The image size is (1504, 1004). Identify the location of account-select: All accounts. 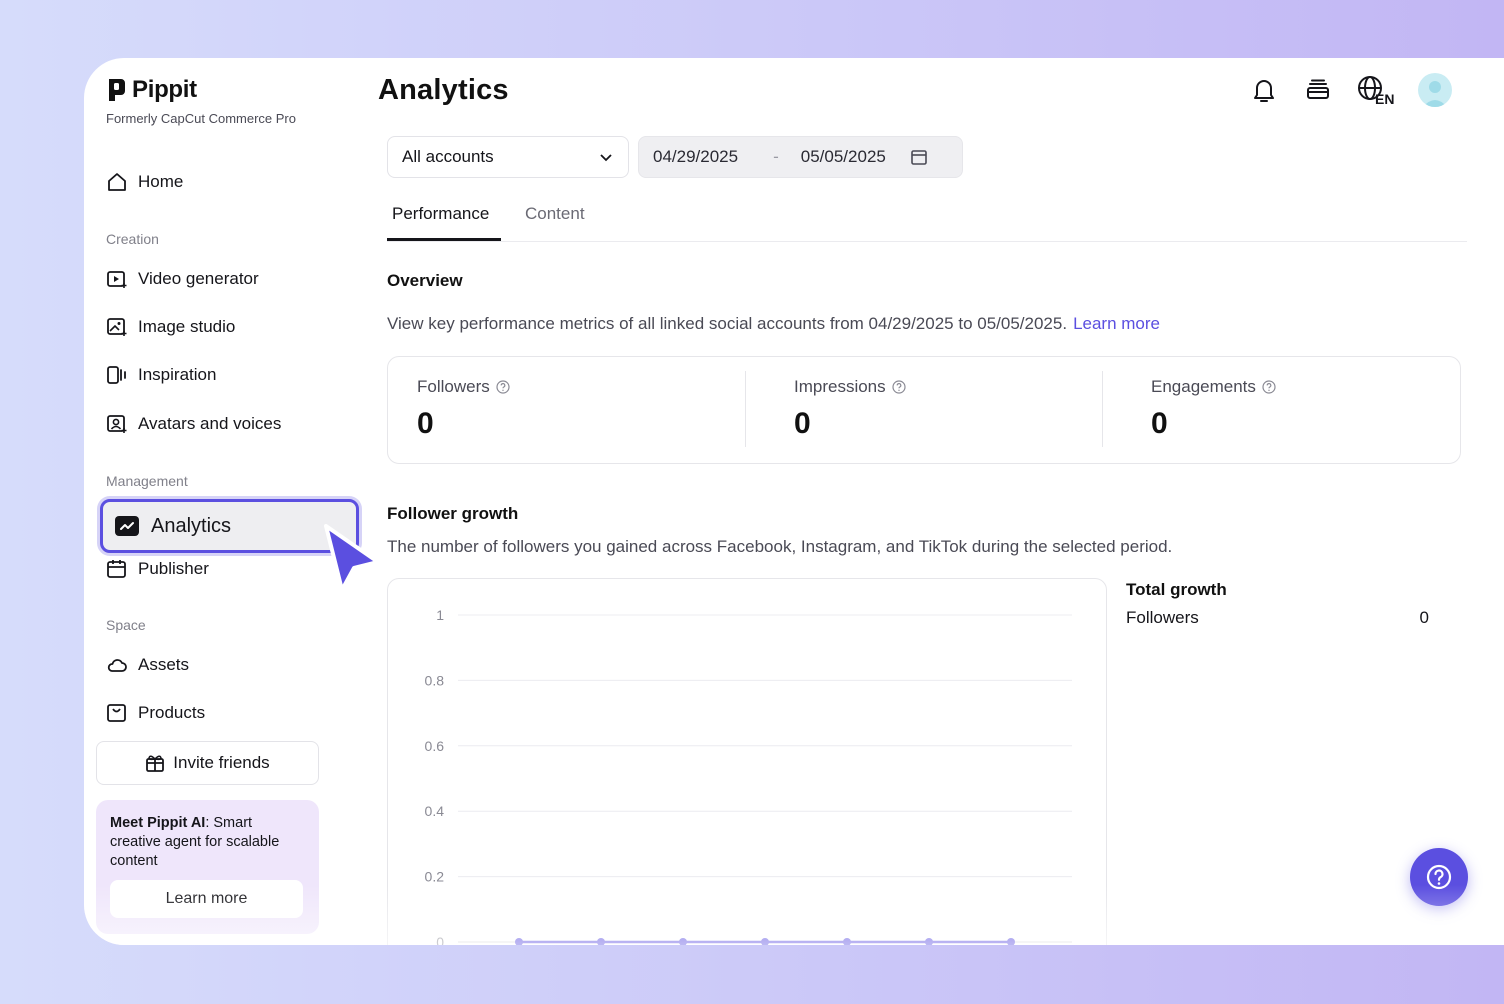
(508, 157).